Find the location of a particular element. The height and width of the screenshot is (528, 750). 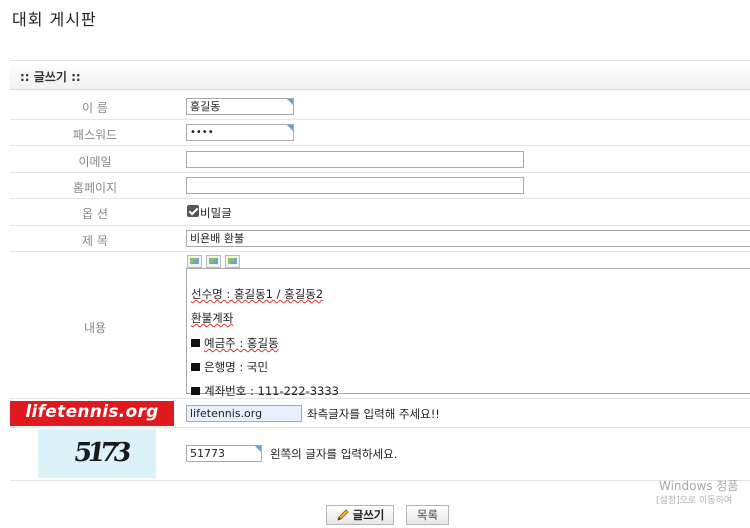

form-row-password: 패스워드 •••• is located at coordinates (380, 133).